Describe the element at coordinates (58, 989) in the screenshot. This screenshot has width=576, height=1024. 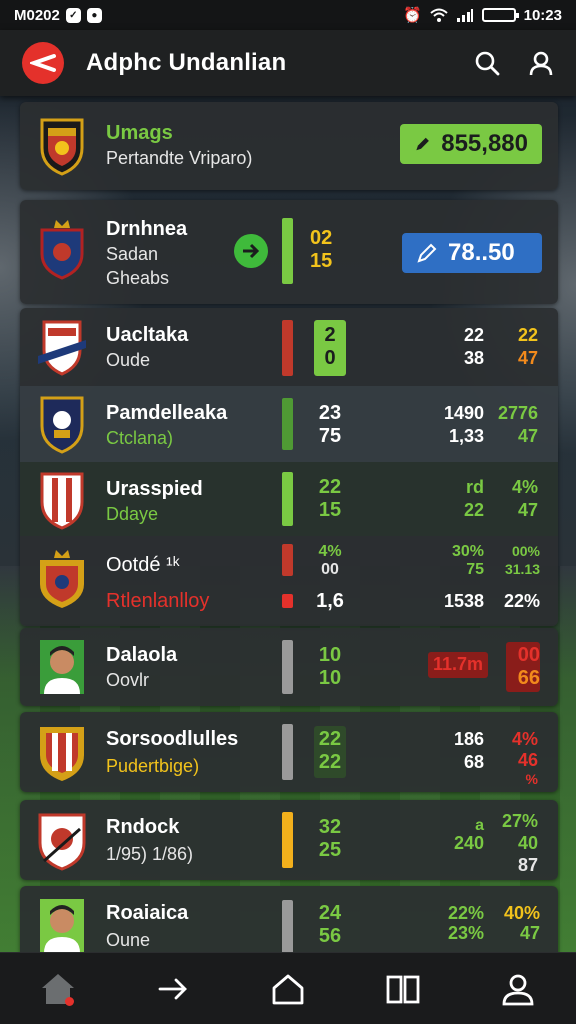
I see `home-icon` at that location.